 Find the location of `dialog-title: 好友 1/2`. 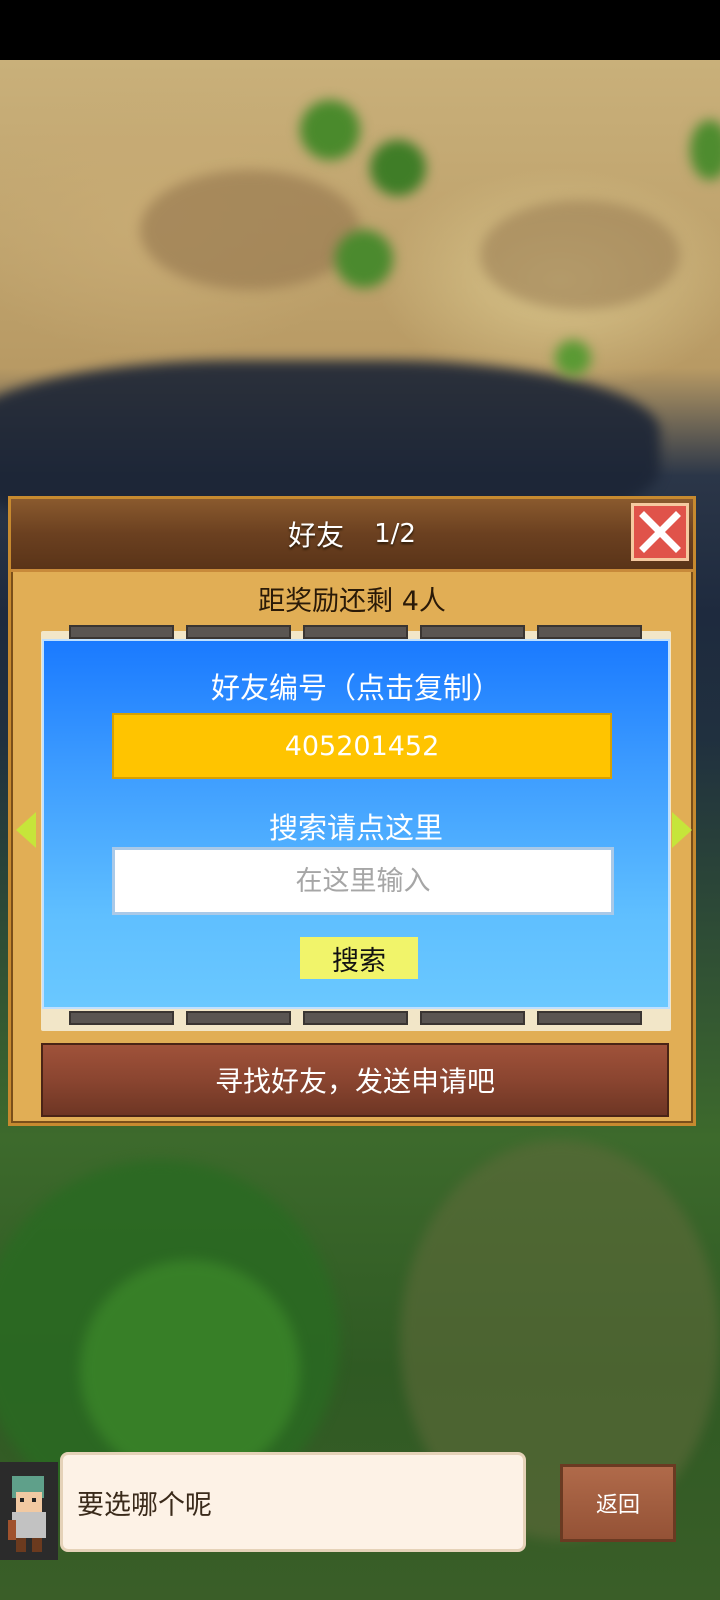

dialog-title: 好友 1/2 is located at coordinates (352, 534).